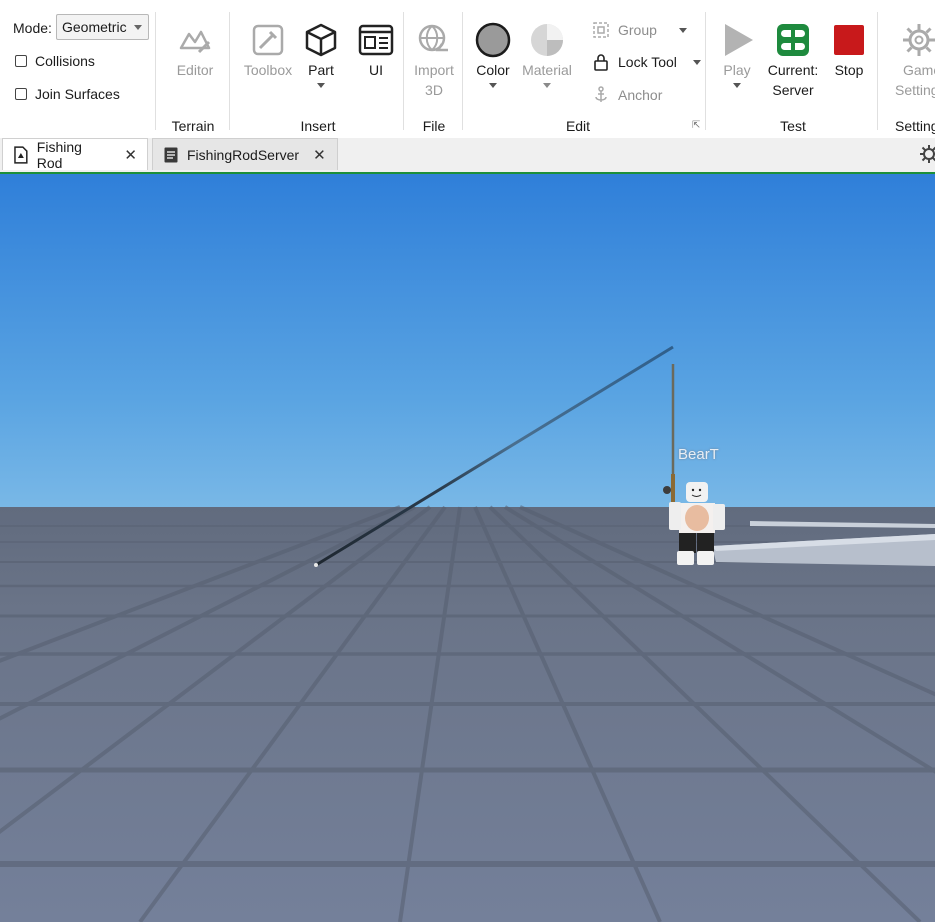 This screenshot has width=935, height=922. What do you see at coordinates (32, 28) in the screenshot?
I see `mode-label: Mode:` at bounding box center [32, 28].